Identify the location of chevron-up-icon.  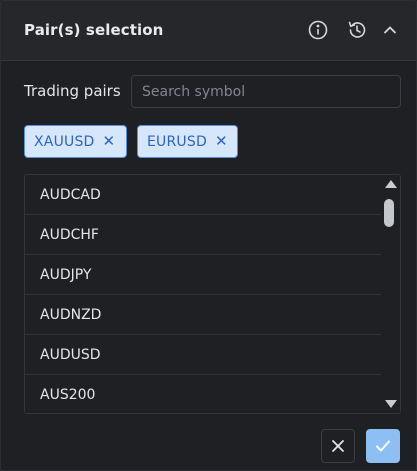
(390, 30).